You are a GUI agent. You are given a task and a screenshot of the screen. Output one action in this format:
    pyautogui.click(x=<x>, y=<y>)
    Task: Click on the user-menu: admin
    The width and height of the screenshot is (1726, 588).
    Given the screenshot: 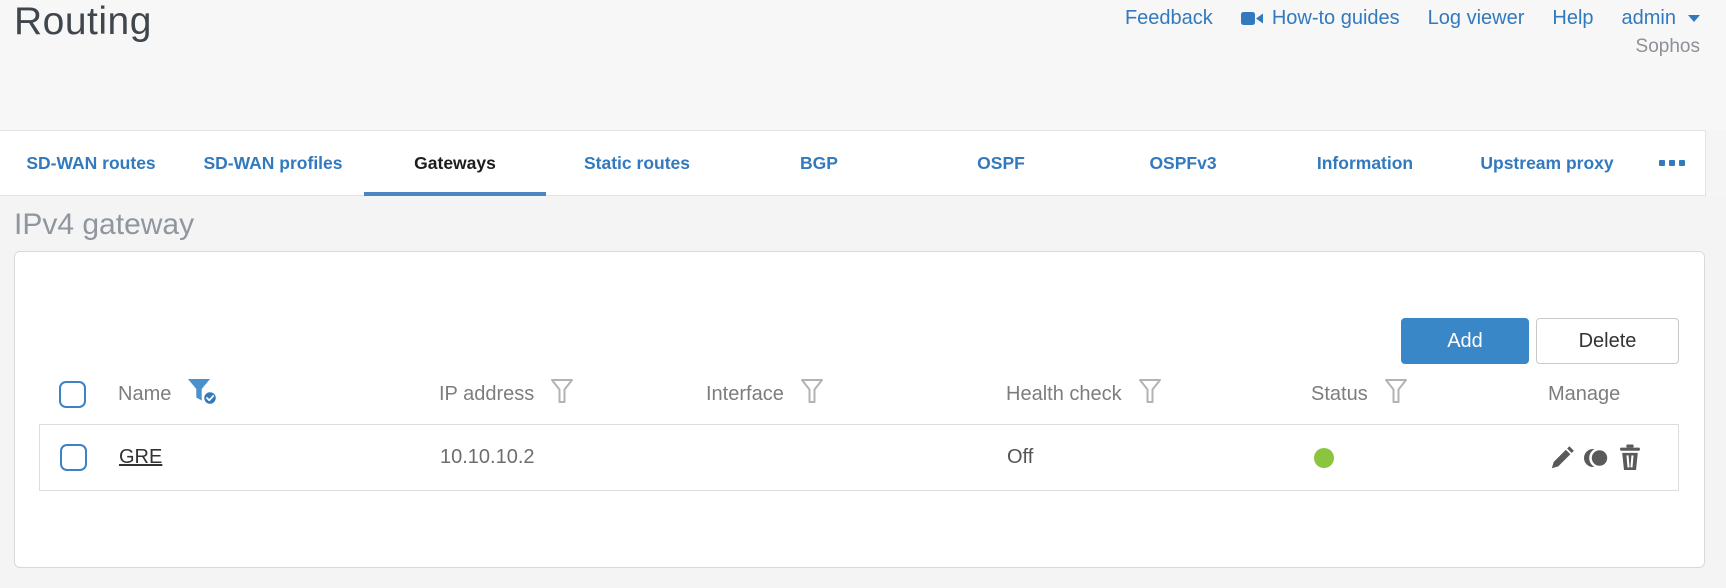 What is the action you would take?
    pyautogui.click(x=1661, y=18)
    